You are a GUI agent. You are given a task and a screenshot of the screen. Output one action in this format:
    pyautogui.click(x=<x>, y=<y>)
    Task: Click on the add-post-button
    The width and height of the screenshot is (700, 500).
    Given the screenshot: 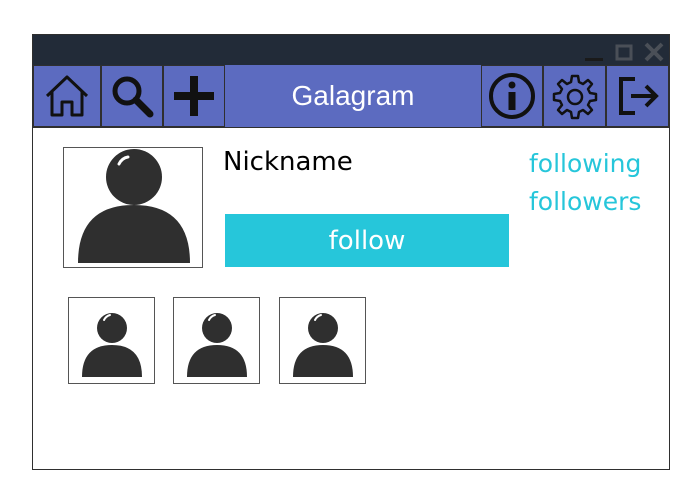 What is the action you would take?
    pyautogui.click(x=194, y=96)
    